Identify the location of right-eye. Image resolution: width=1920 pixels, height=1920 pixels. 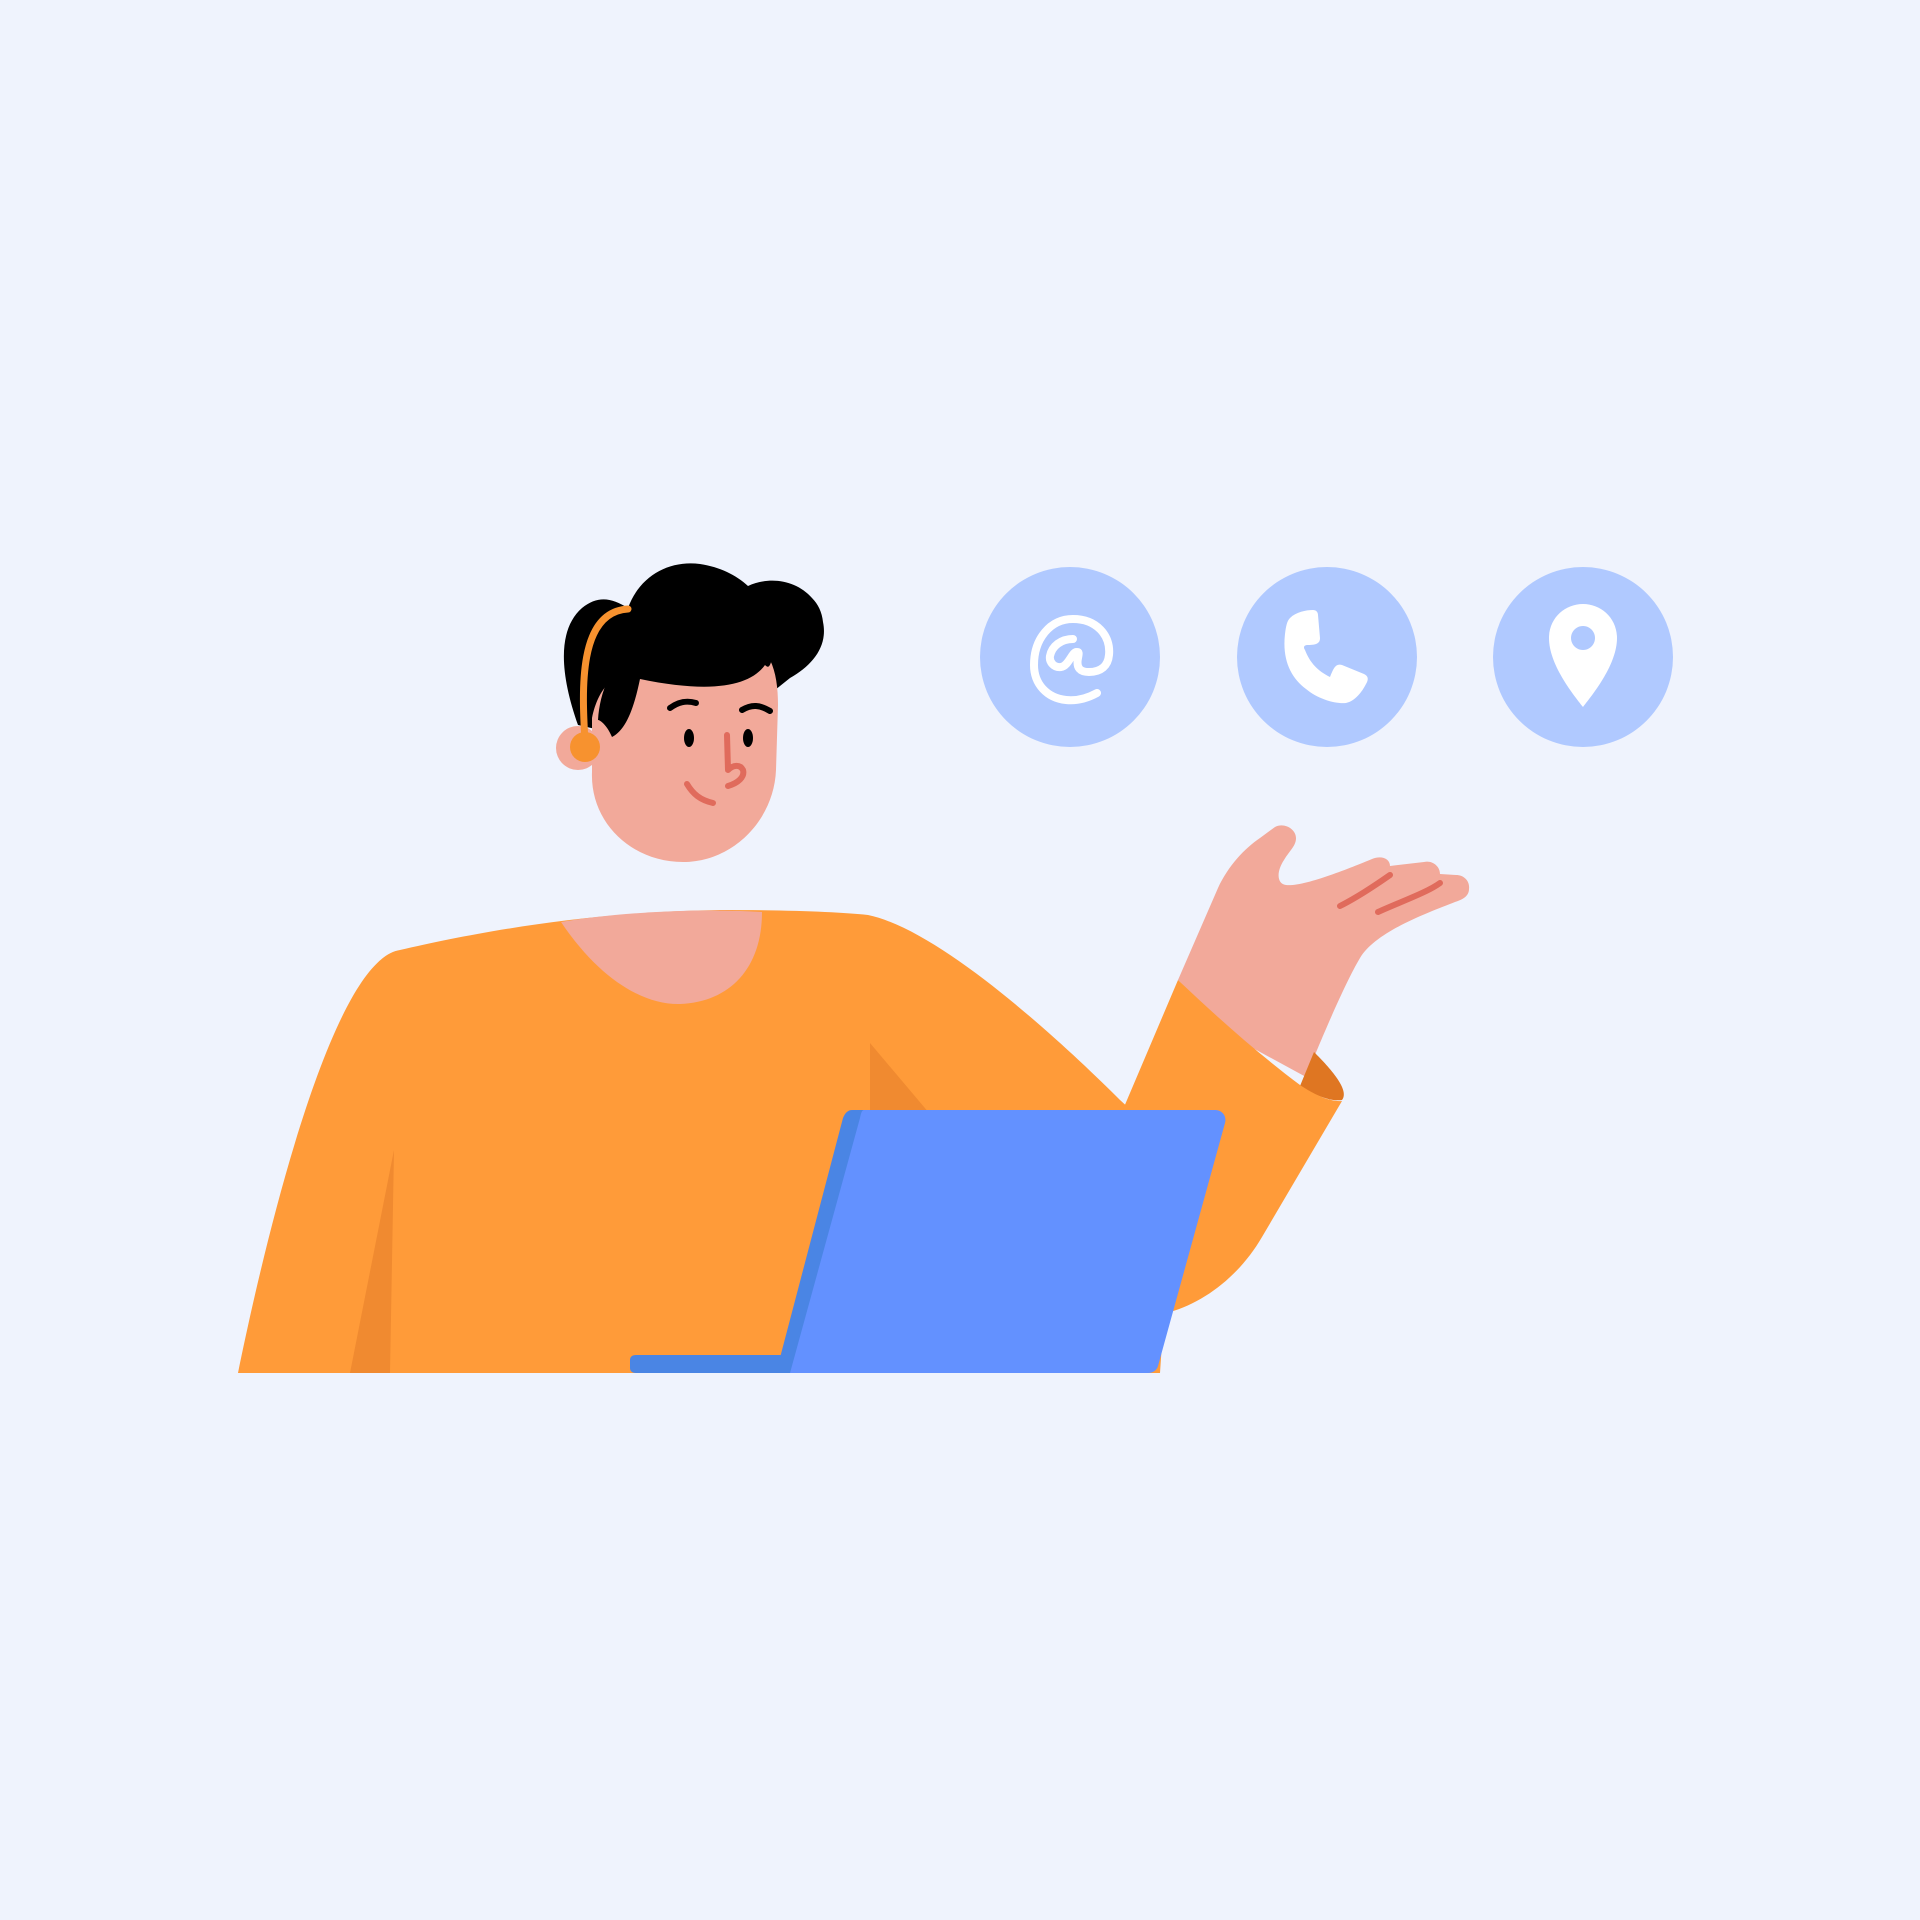
(748, 738).